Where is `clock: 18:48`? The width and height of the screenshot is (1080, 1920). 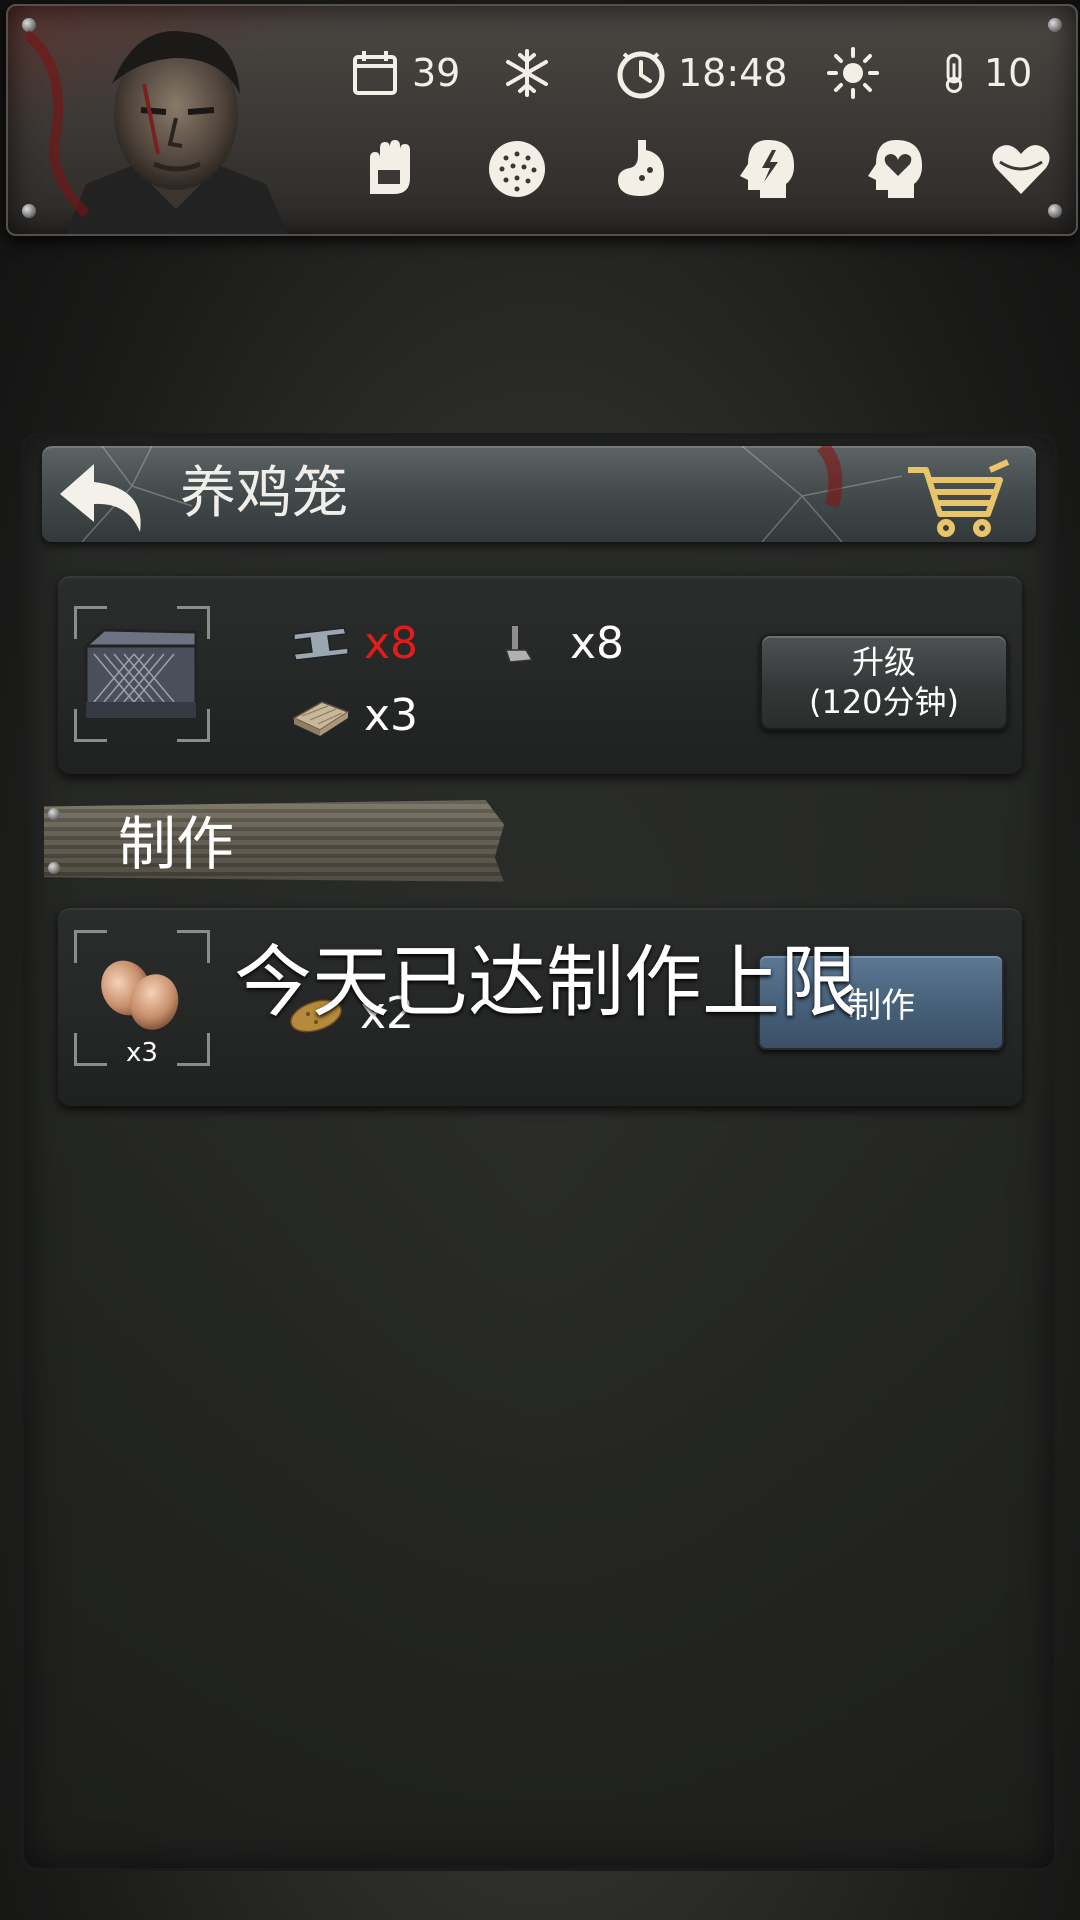
clock: 18:48 is located at coordinates (701, 73).